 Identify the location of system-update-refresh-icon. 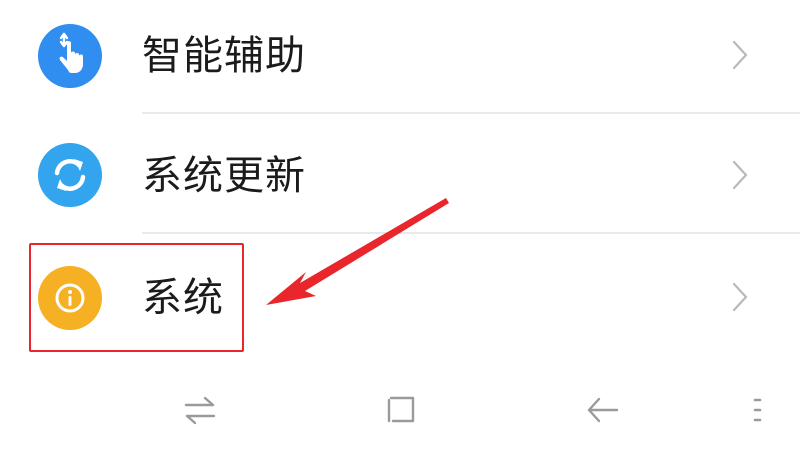
(70, 175).